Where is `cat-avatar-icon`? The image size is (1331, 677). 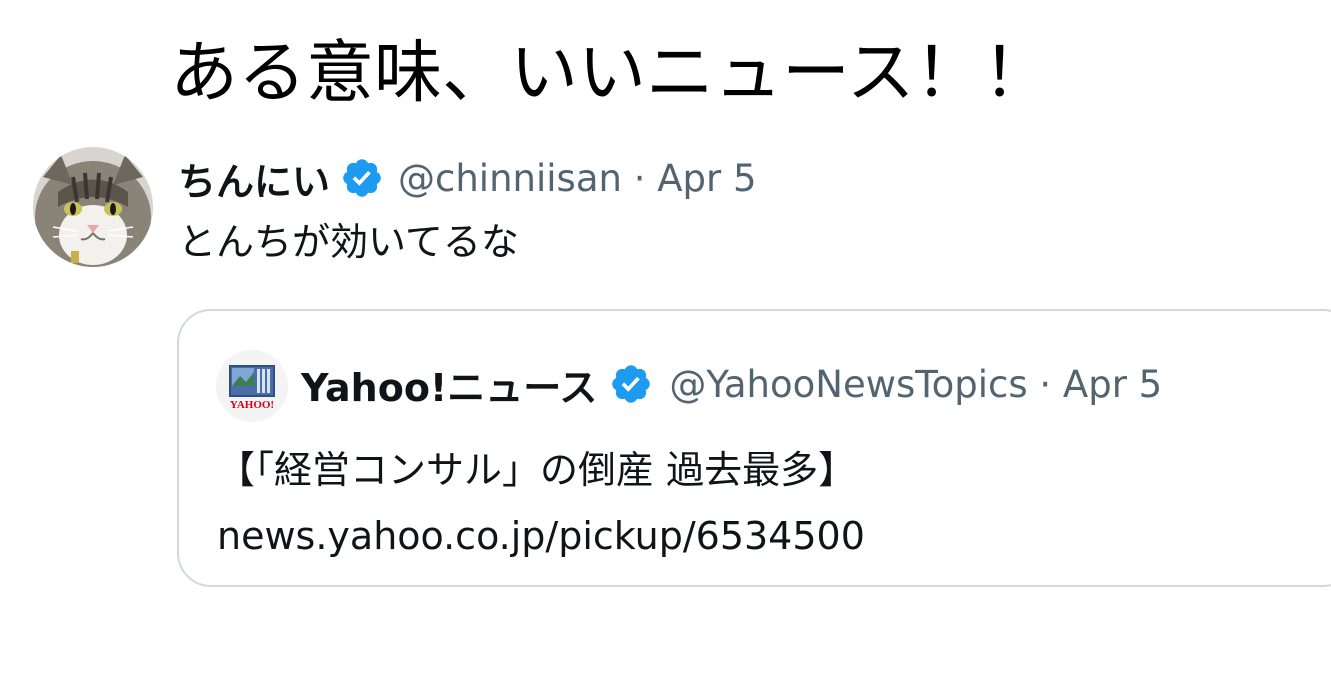
cat-avatar-icon is located at coordinates (93, 207).